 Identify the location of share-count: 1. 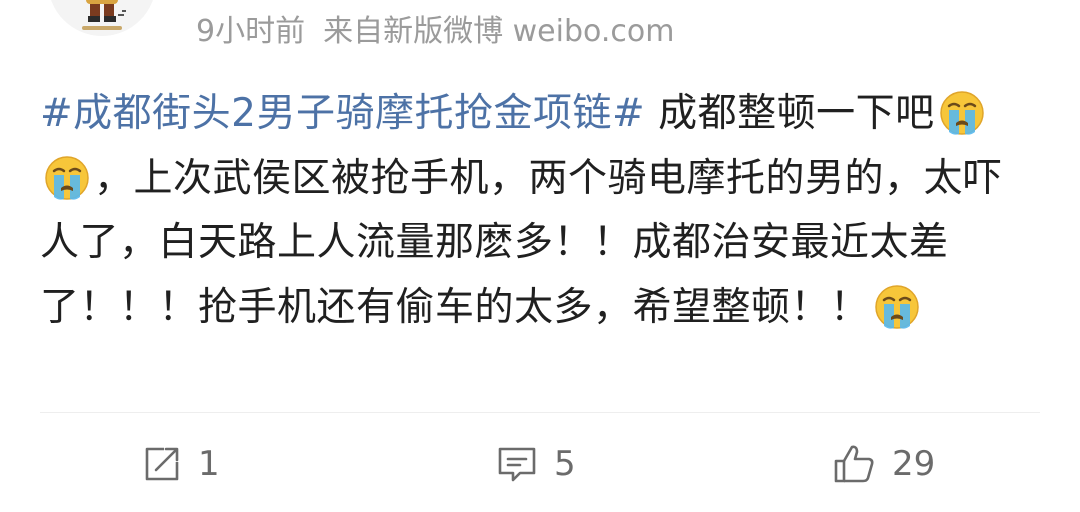
(209, 464).